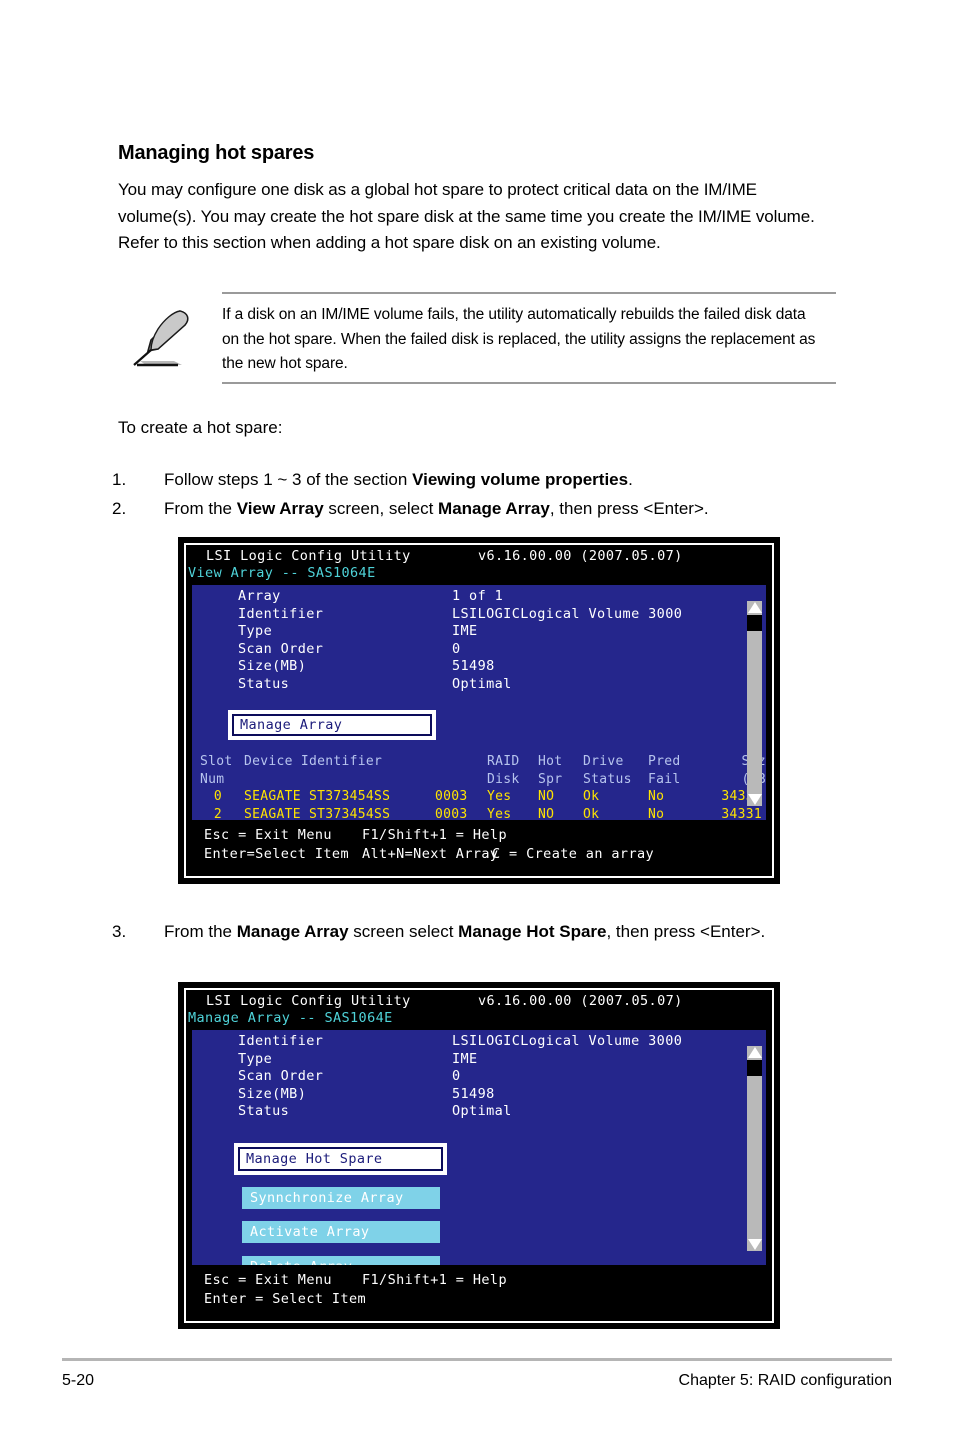 The height and width of the screenshot is (1438, 954). What do you see at coordinates (550, 779) in the screenshot?
I see `col-hot-2: Spr` at bounding box center [550, 779].